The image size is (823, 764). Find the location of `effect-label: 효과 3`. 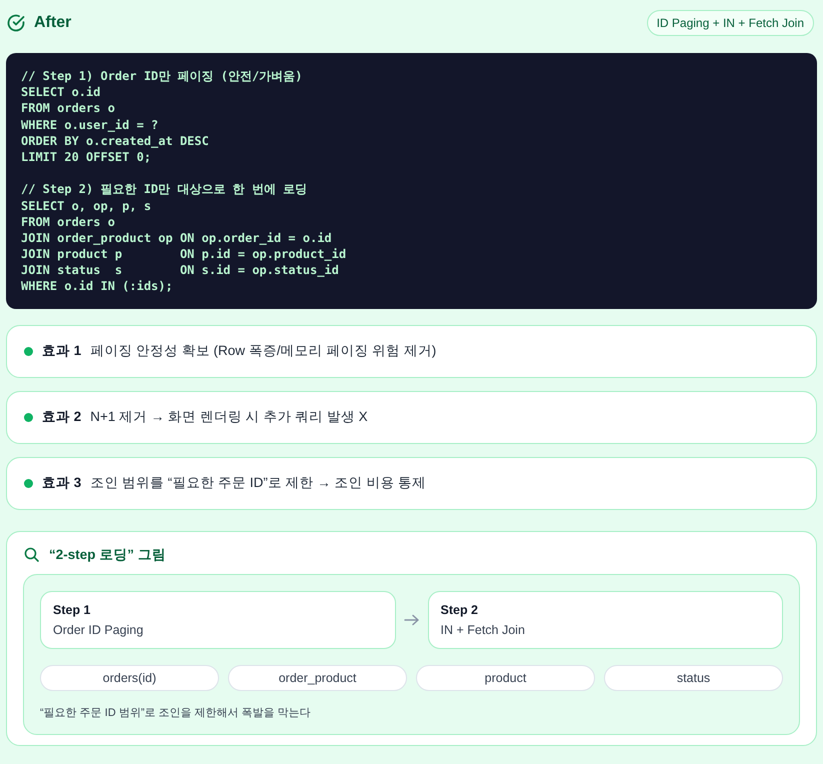

effect-label: 효과 3 is located at coordinates (62, 483).